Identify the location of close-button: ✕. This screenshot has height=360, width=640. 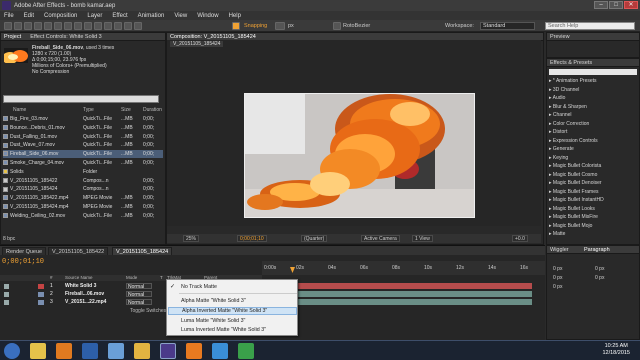
(631, 5).